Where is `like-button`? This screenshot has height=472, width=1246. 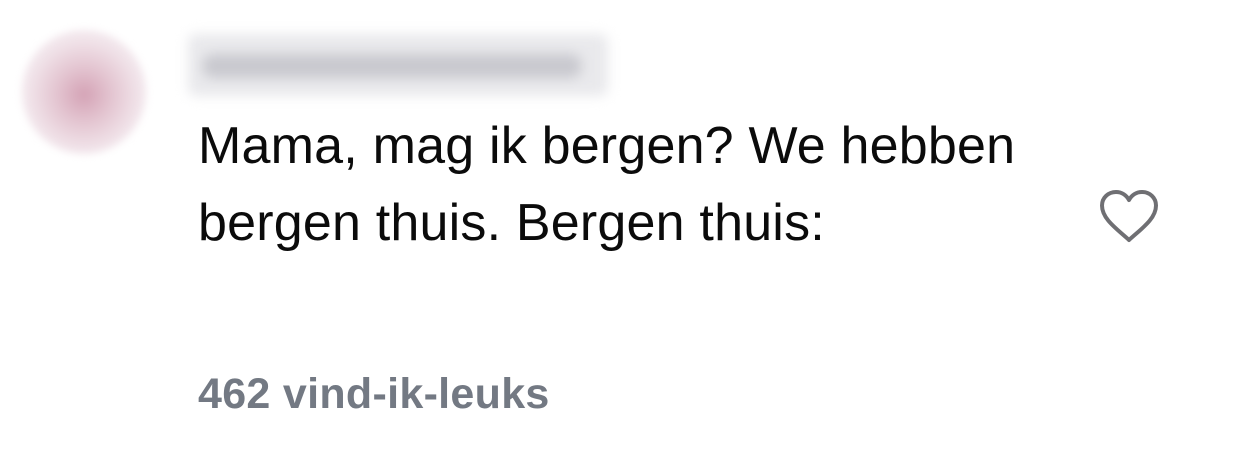 like-button is located at coordinates (1129, 217).